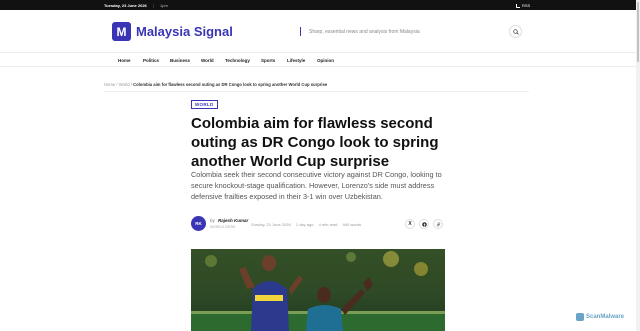 The width and height of the screenshot is (640, 331). Describe the element at coordinates (164, 5) in the screenshot. I see `top-time: 1pm` at that location.